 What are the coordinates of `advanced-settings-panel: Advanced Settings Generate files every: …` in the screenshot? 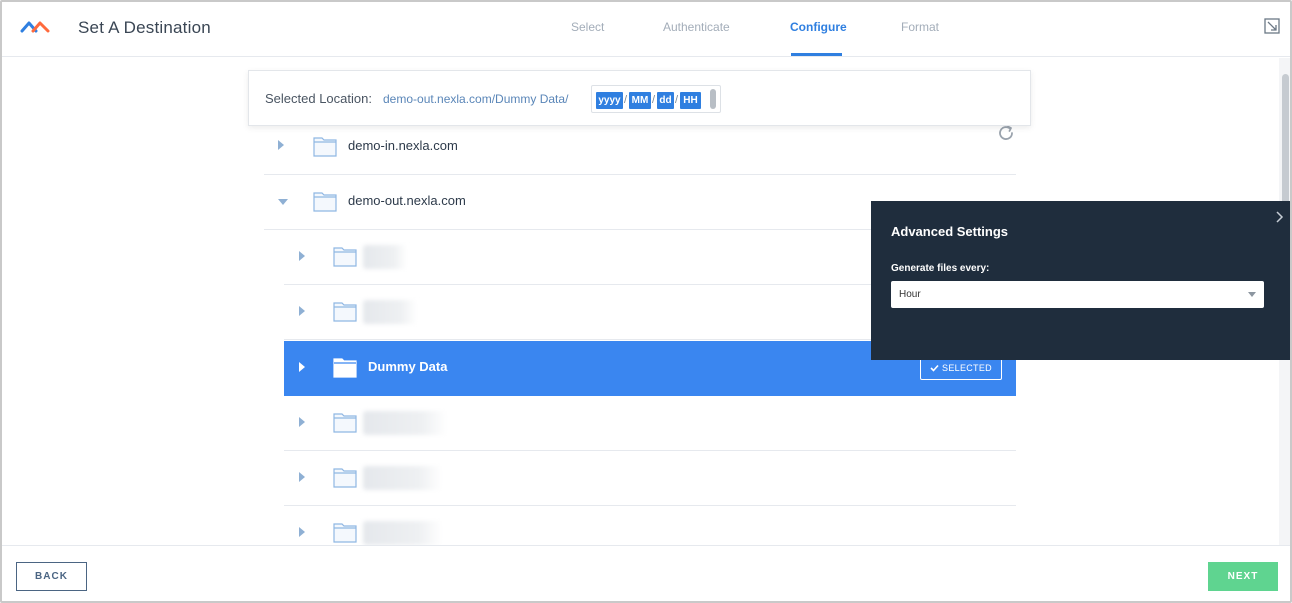 It's located at (1080, 280).